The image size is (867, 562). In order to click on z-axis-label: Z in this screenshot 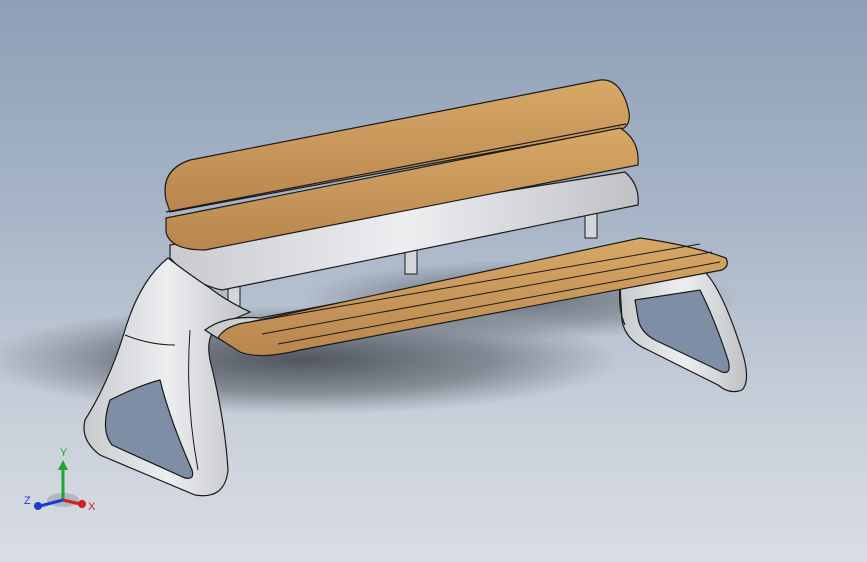, I will do `click(27, 501)`.